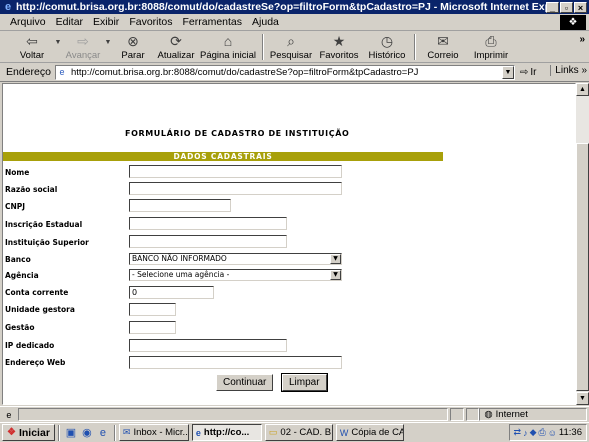 The image size is (589, 442). Describe the element at coordinates (582, 39) in the screenshot. I see `toolbar-chevron-icon: »` at that location.